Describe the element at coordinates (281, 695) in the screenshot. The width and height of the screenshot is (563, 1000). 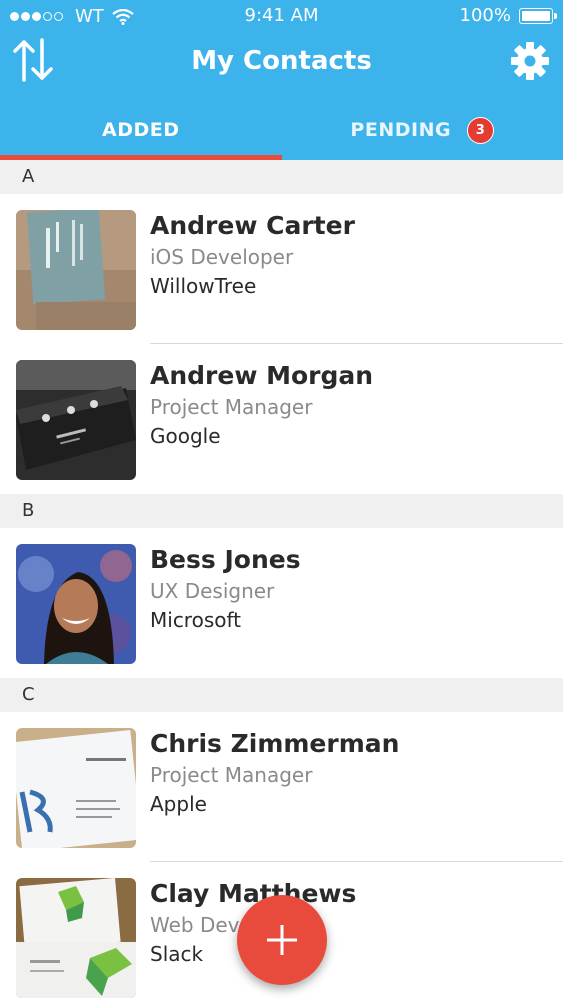
I see `section-header-c: C` at that location.